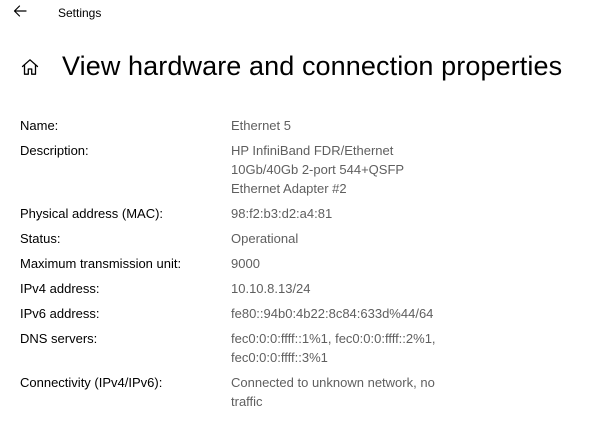 This screenshot has height=431, width=591. I want to click on back-arrow-icon, so click(20, 13).